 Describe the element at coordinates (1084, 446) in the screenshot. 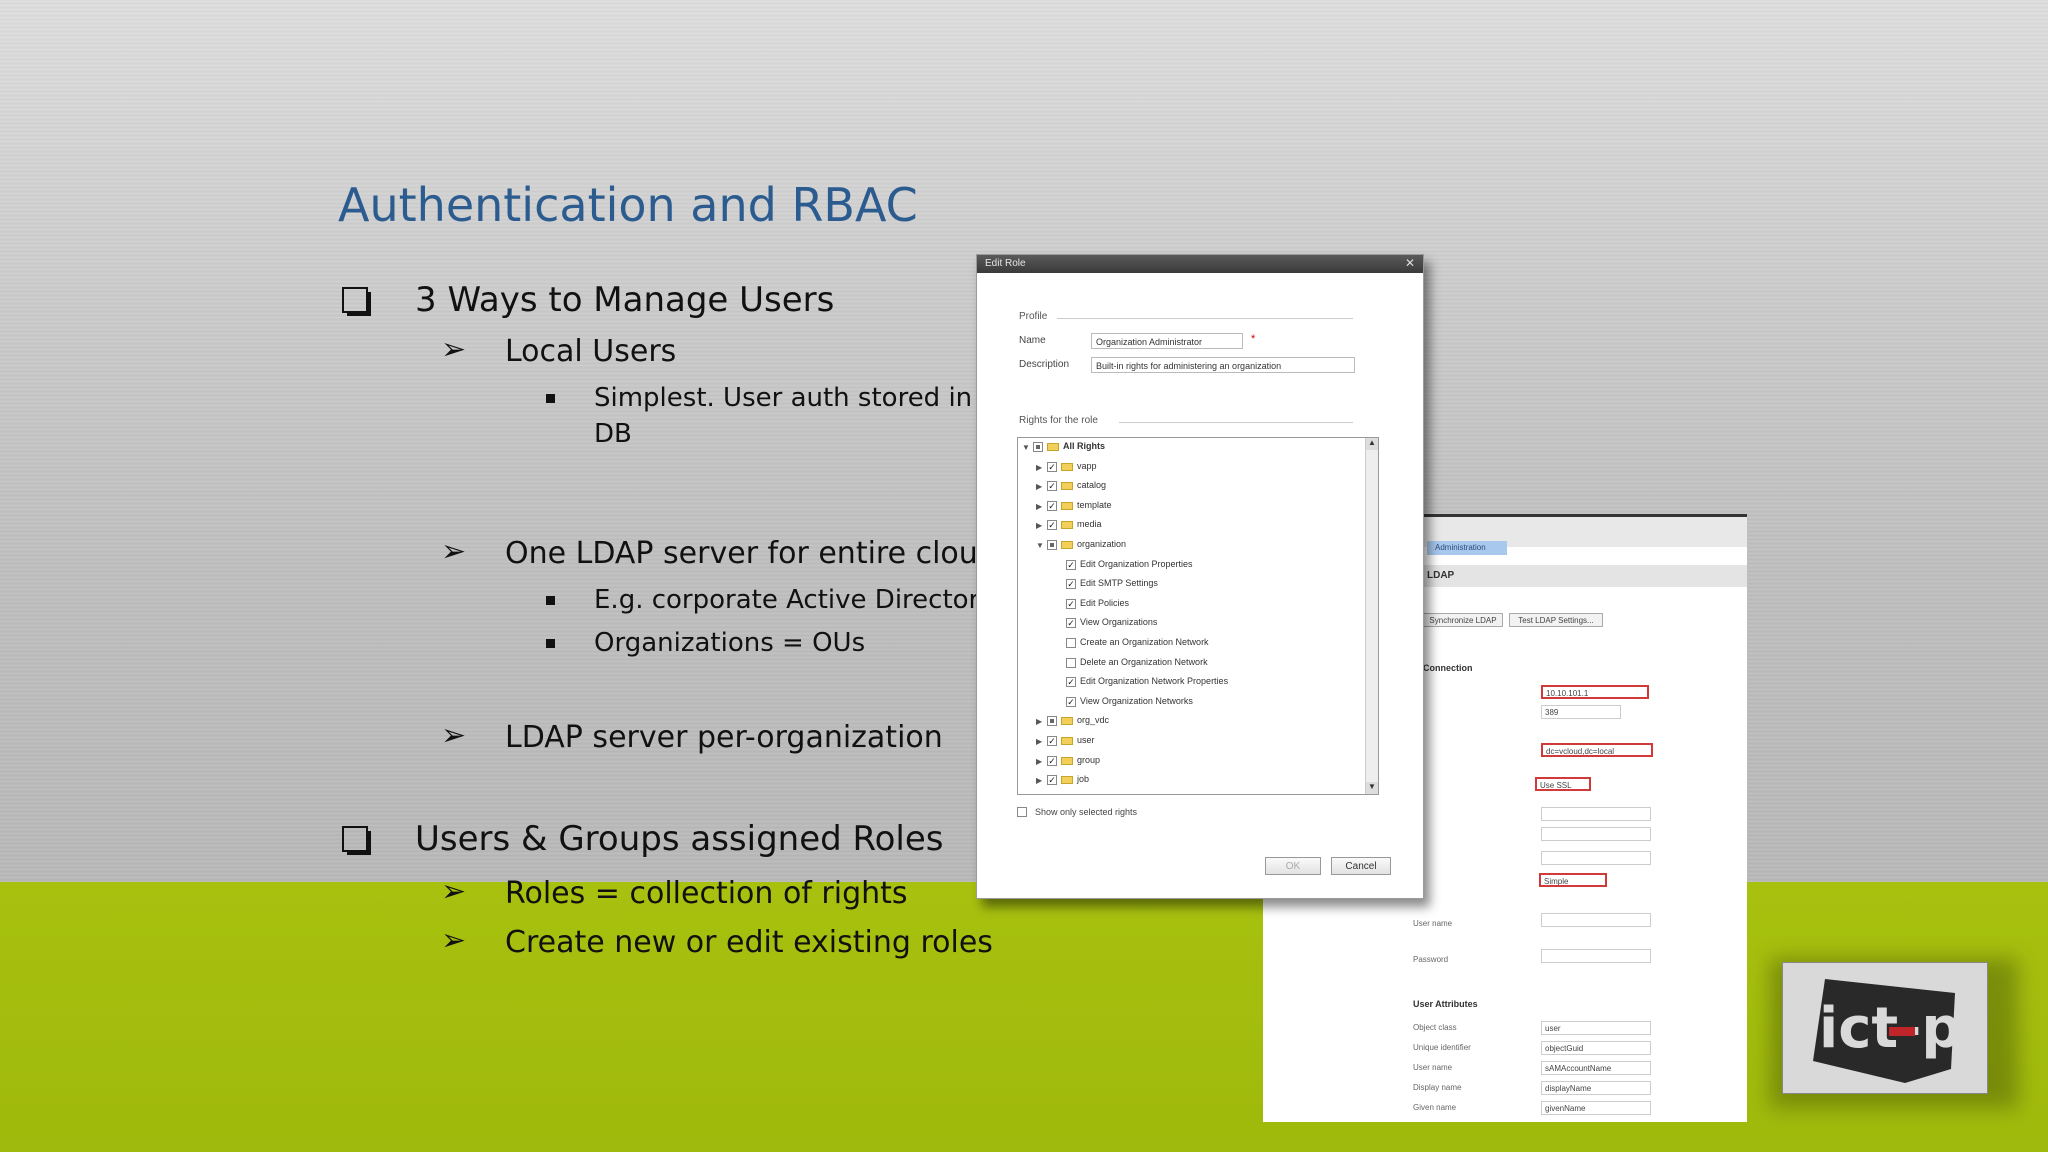

I see `tree-label: All Rights` at that location.